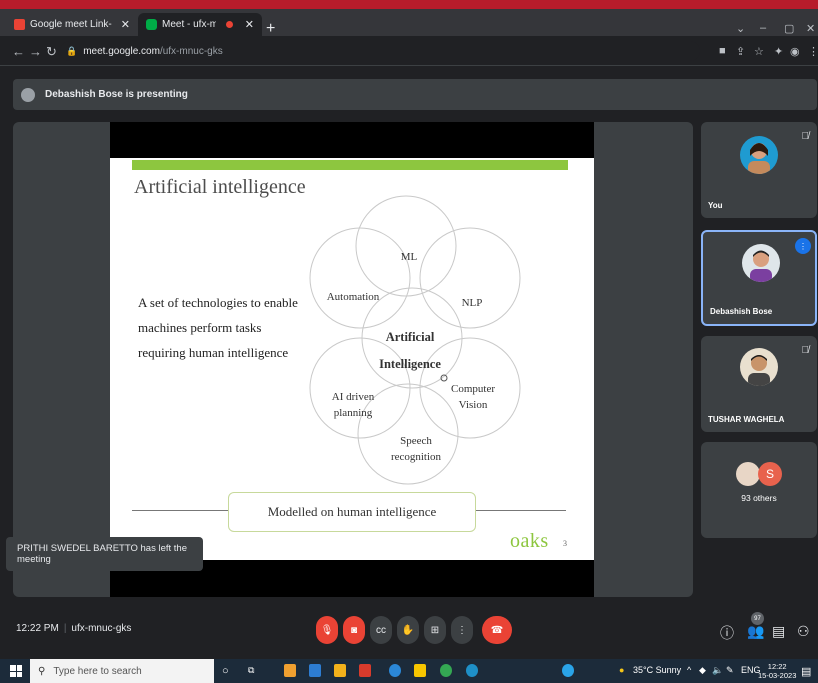  Describe the element at coordinates (473, 405) in the screenshot. I see `petal-cv-label-2: Vision` at that location.